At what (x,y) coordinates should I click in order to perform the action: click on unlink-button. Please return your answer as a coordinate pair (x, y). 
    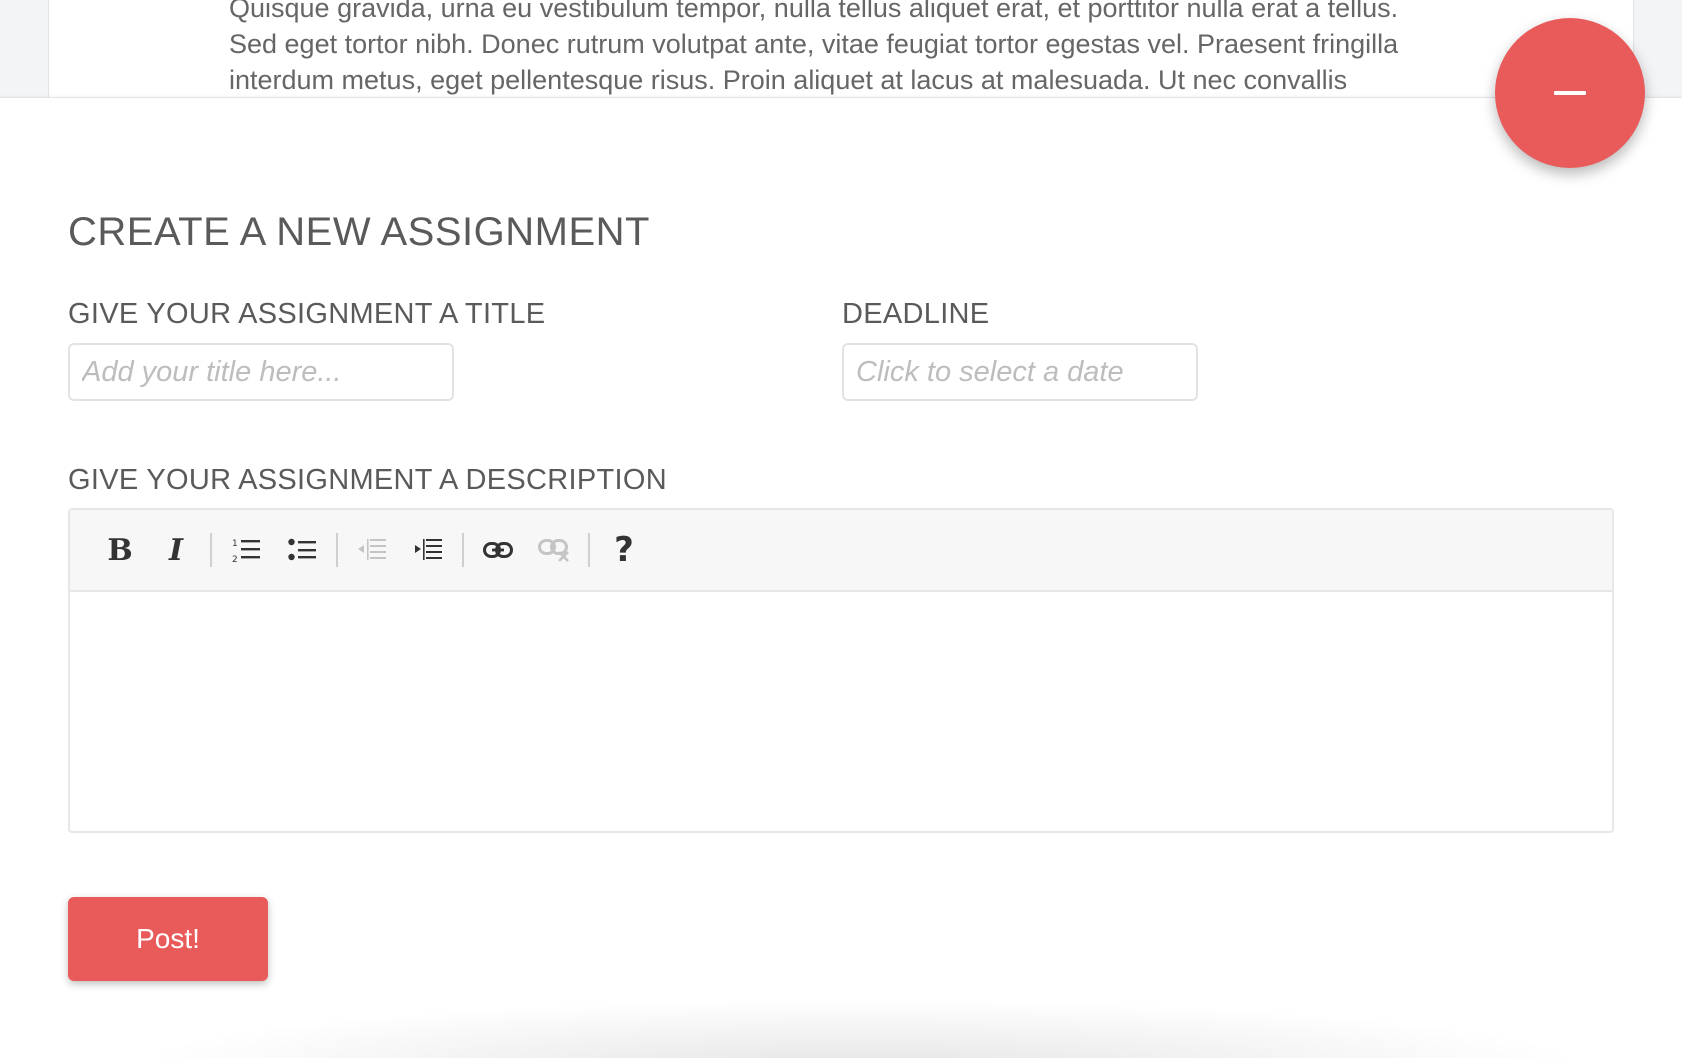
    Looking at the image, I should click on (554, 550).